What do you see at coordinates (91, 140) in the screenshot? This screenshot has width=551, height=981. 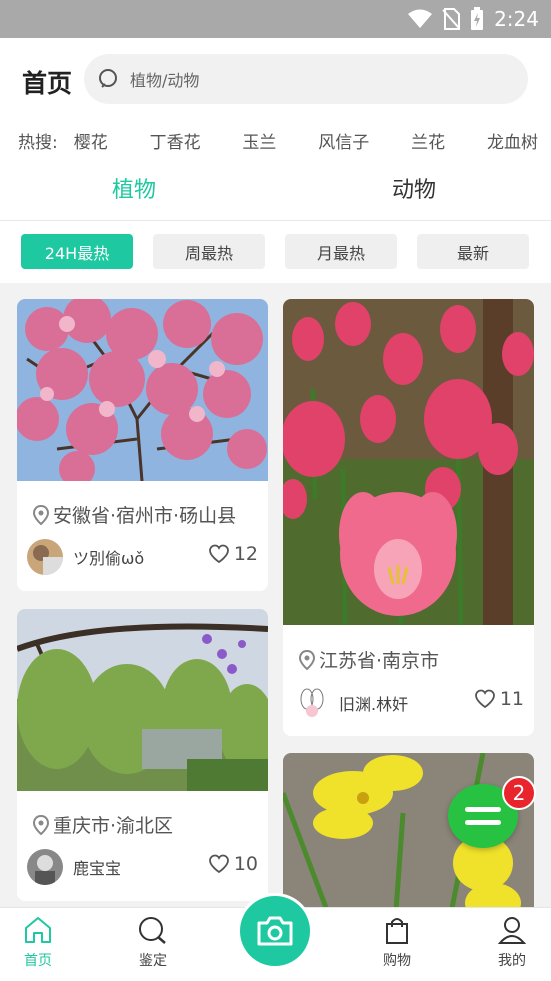 I see `hot-search-item: 樱花` at bounding box center [91, 140].